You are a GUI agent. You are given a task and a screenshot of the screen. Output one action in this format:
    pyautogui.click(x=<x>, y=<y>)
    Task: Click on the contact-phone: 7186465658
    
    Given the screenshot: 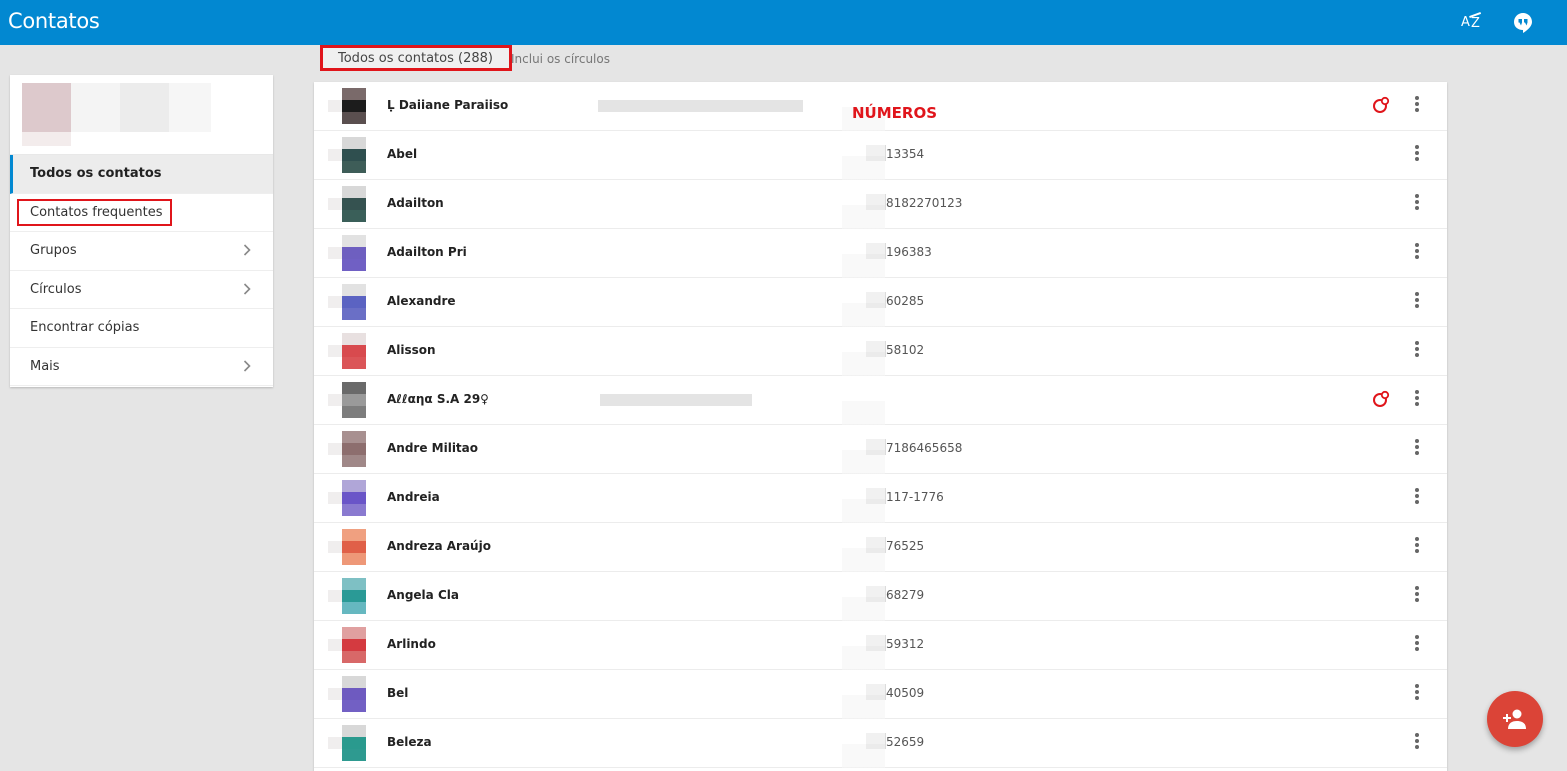 What is the action you would take?
    pyautogui.click(x=924, y=448)
    